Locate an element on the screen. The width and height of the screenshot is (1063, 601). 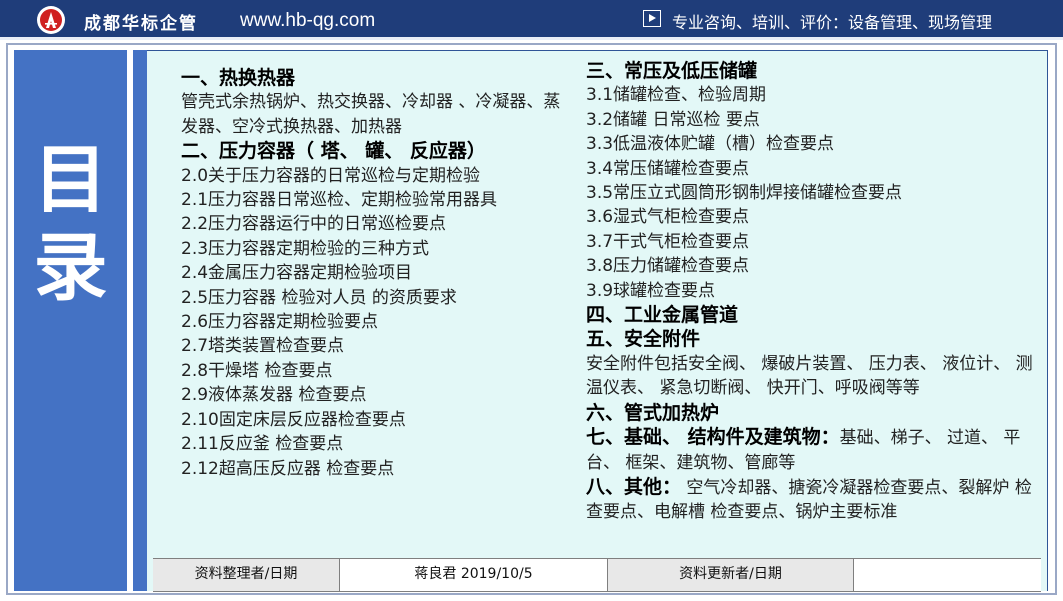
toc-item: 2.5压力容器 检验对人员 的资质要求 is located at coordinates (319, 297).